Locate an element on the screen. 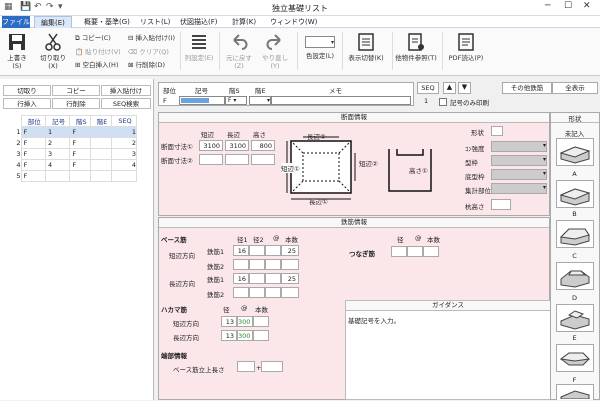 Image resolution: width=600 pixels, height=401 pixels. close-icon: ✕ is located at coordinates (587, 6).